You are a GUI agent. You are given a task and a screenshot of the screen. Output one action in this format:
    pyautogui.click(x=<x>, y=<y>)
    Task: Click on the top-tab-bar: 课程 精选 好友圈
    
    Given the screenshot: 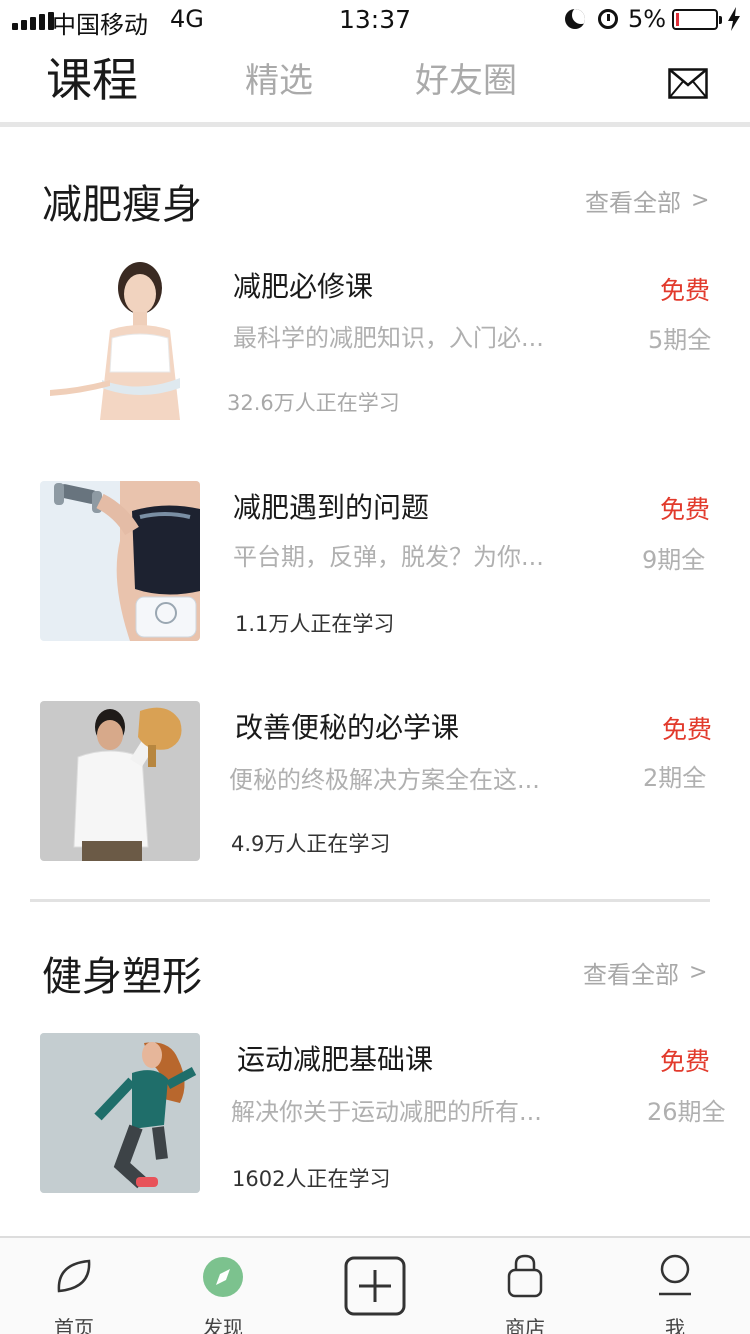 What is the action you would take?
    pyautogui.click(x=375, y=82)
    